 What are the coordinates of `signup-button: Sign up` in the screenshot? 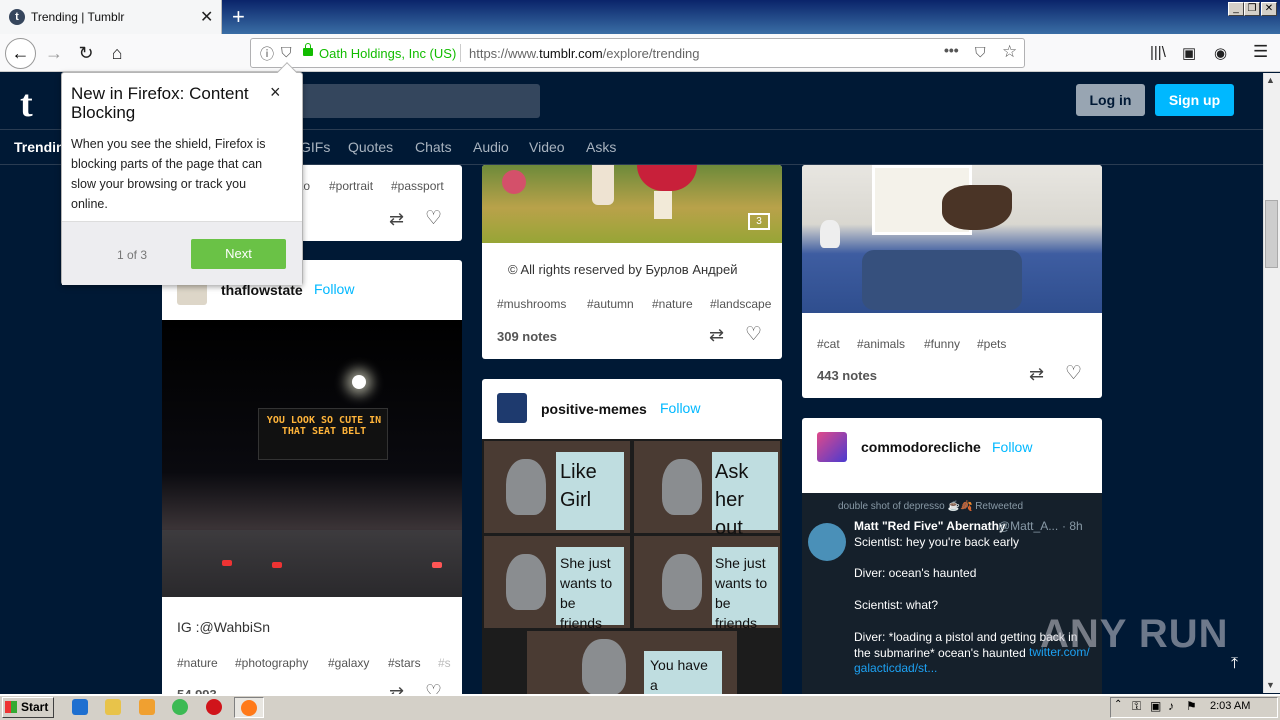 It's located at (1194, 100).